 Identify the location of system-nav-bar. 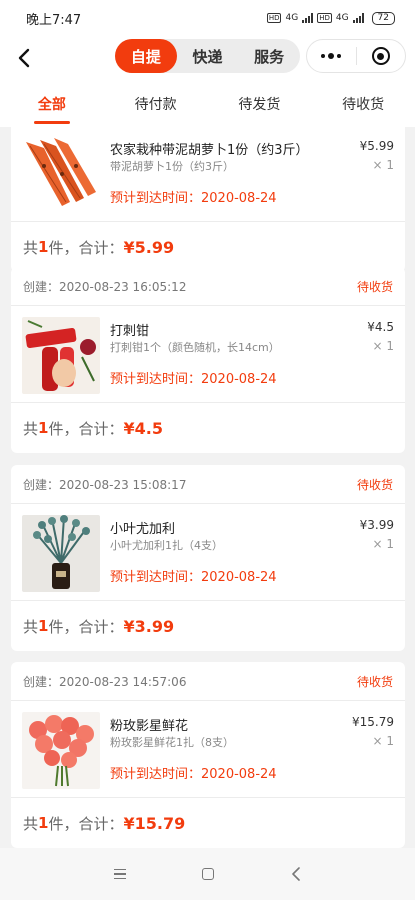
(207, 874).